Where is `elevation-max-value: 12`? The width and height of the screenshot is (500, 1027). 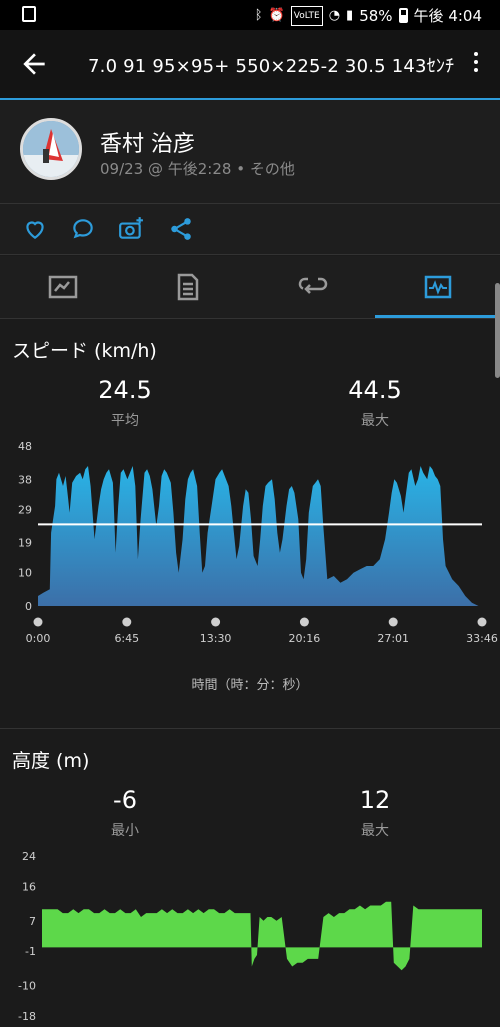 elevation-max-value: 12 is located at coordinates (375, 800).